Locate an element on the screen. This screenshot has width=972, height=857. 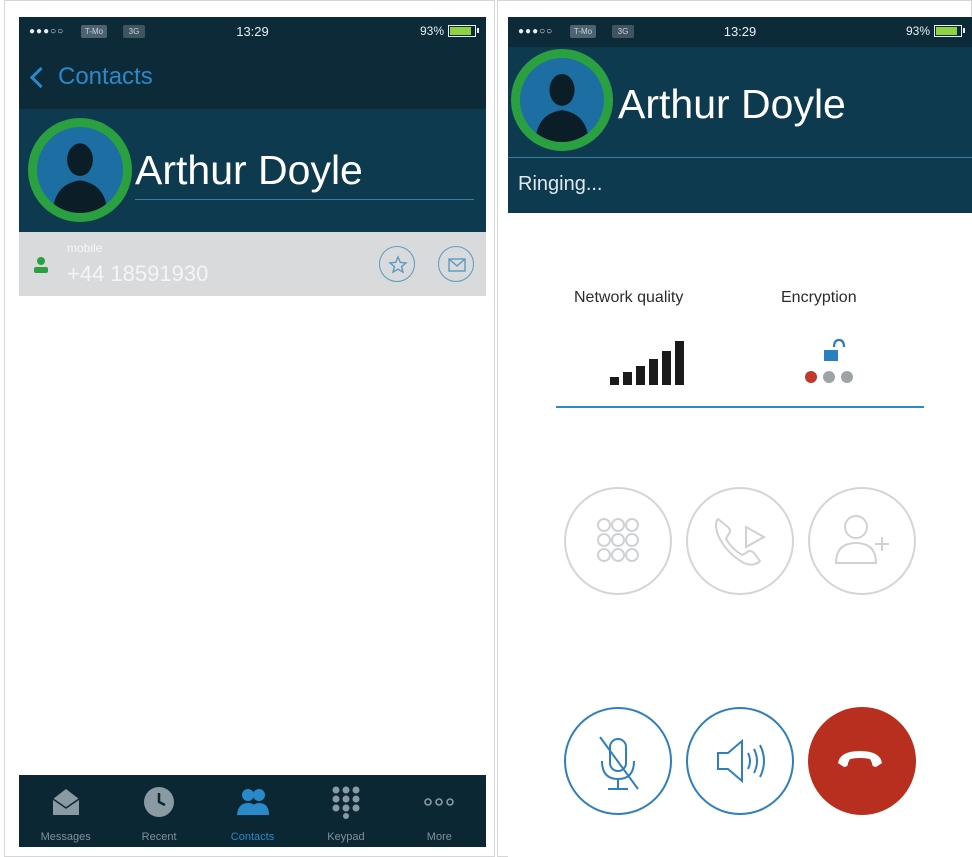
add-participant-button is located at coordinates (862, 541).